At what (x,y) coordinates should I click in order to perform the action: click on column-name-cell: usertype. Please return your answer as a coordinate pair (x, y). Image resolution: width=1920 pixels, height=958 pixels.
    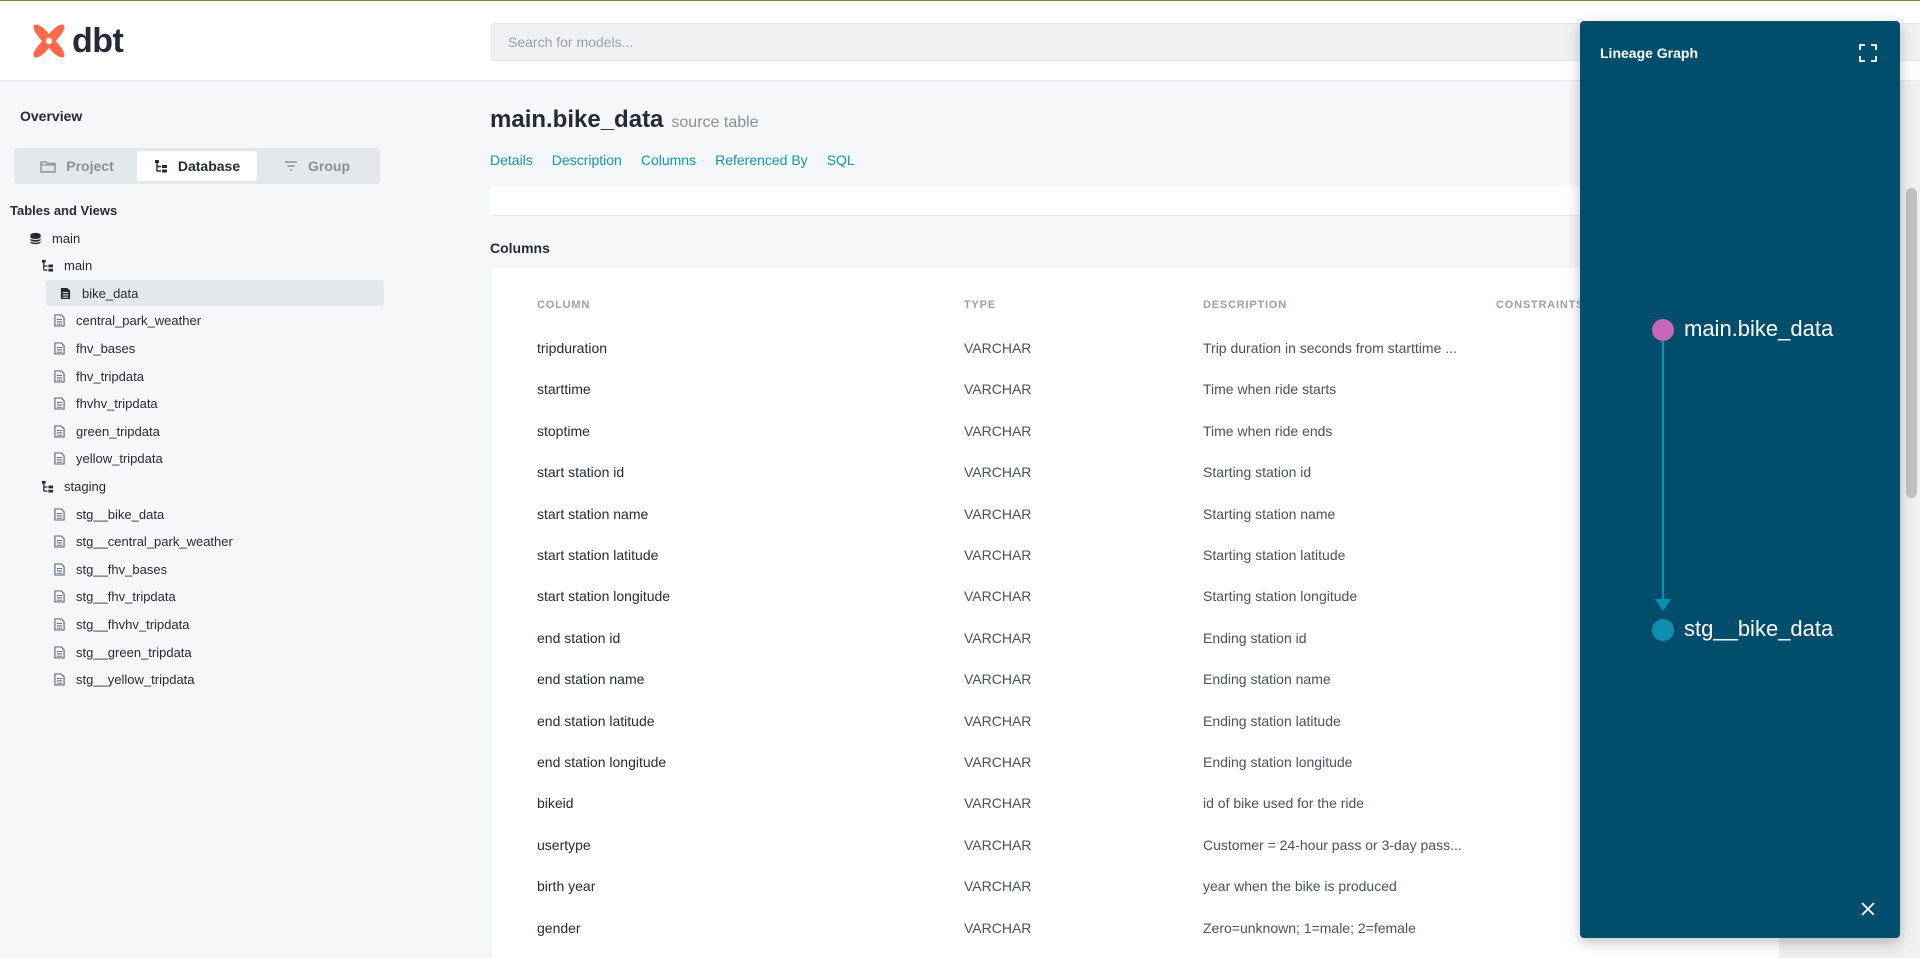
    Looking at the image, I should click on (564, 844).